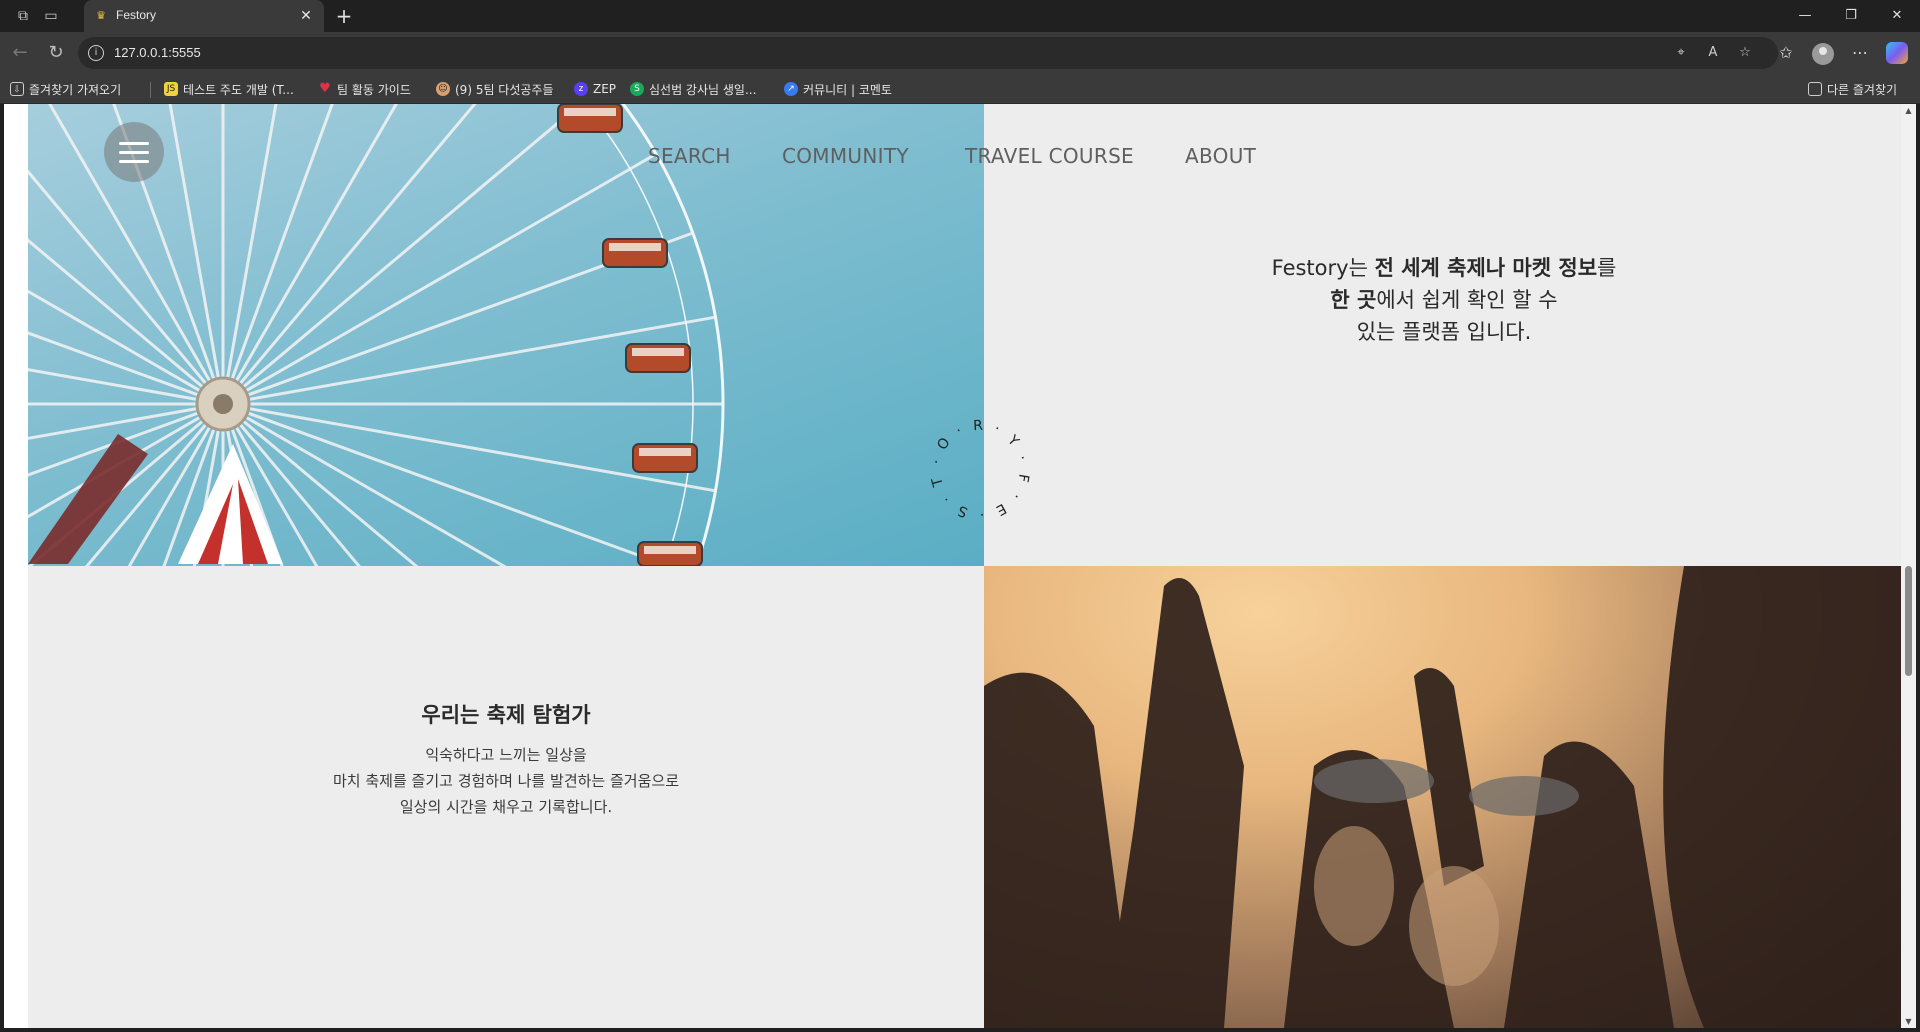 This screenshot has width=1920, height=1032. Describe the element at coordinates (1745, 53) in the screenshot. I see `favorite-star-icon: ☆` at that location.